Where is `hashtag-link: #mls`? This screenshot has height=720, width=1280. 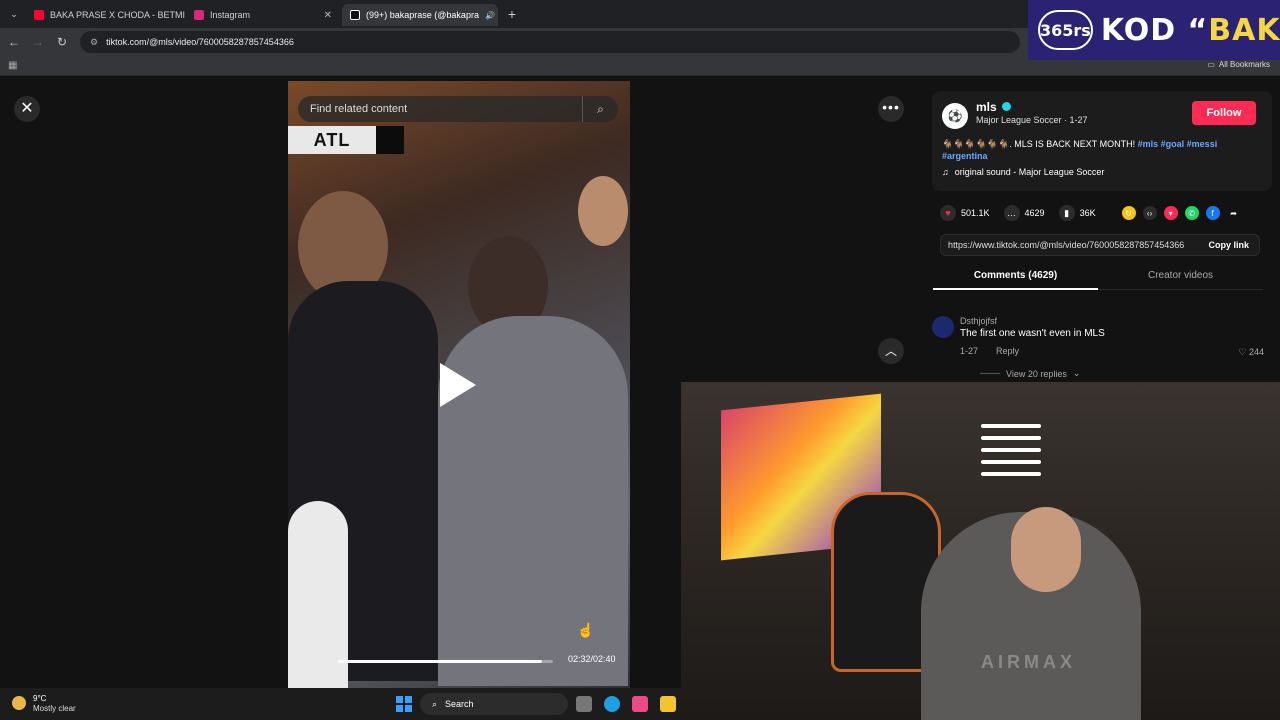
hashtag-link: #mls is located at coordinates (1148, 144).